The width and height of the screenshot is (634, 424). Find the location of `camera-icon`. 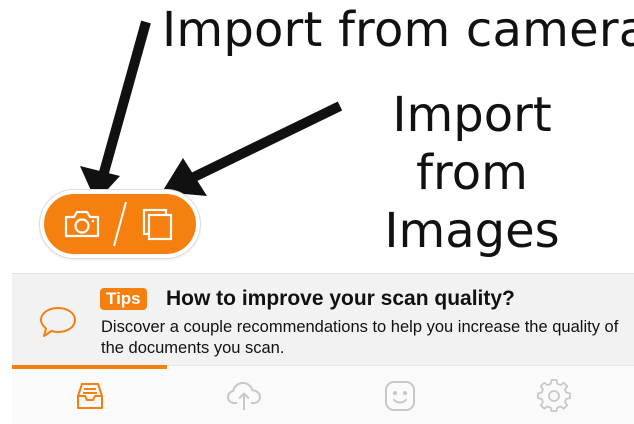

camera-icon is located at coordinates (82, 224).